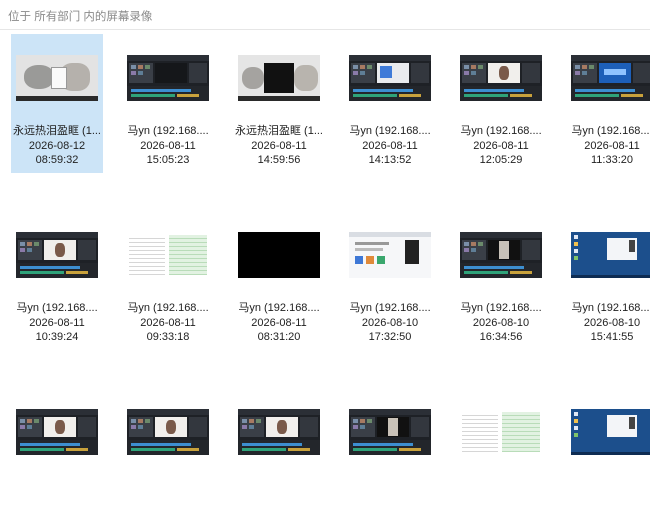  I want to click on recording-tile: 马yn (192.168.... 2026-08-10 16:34:56, so click(501, 280).